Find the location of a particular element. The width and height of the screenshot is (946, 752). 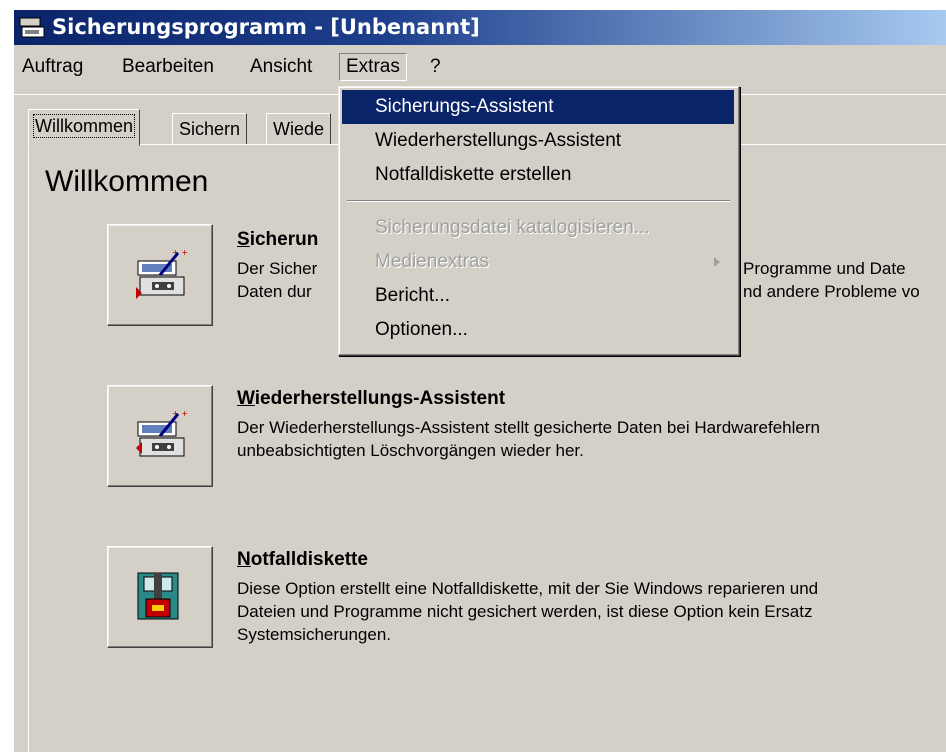

backup-desc-2a: Daten dur is located at coordinates (274, 291).